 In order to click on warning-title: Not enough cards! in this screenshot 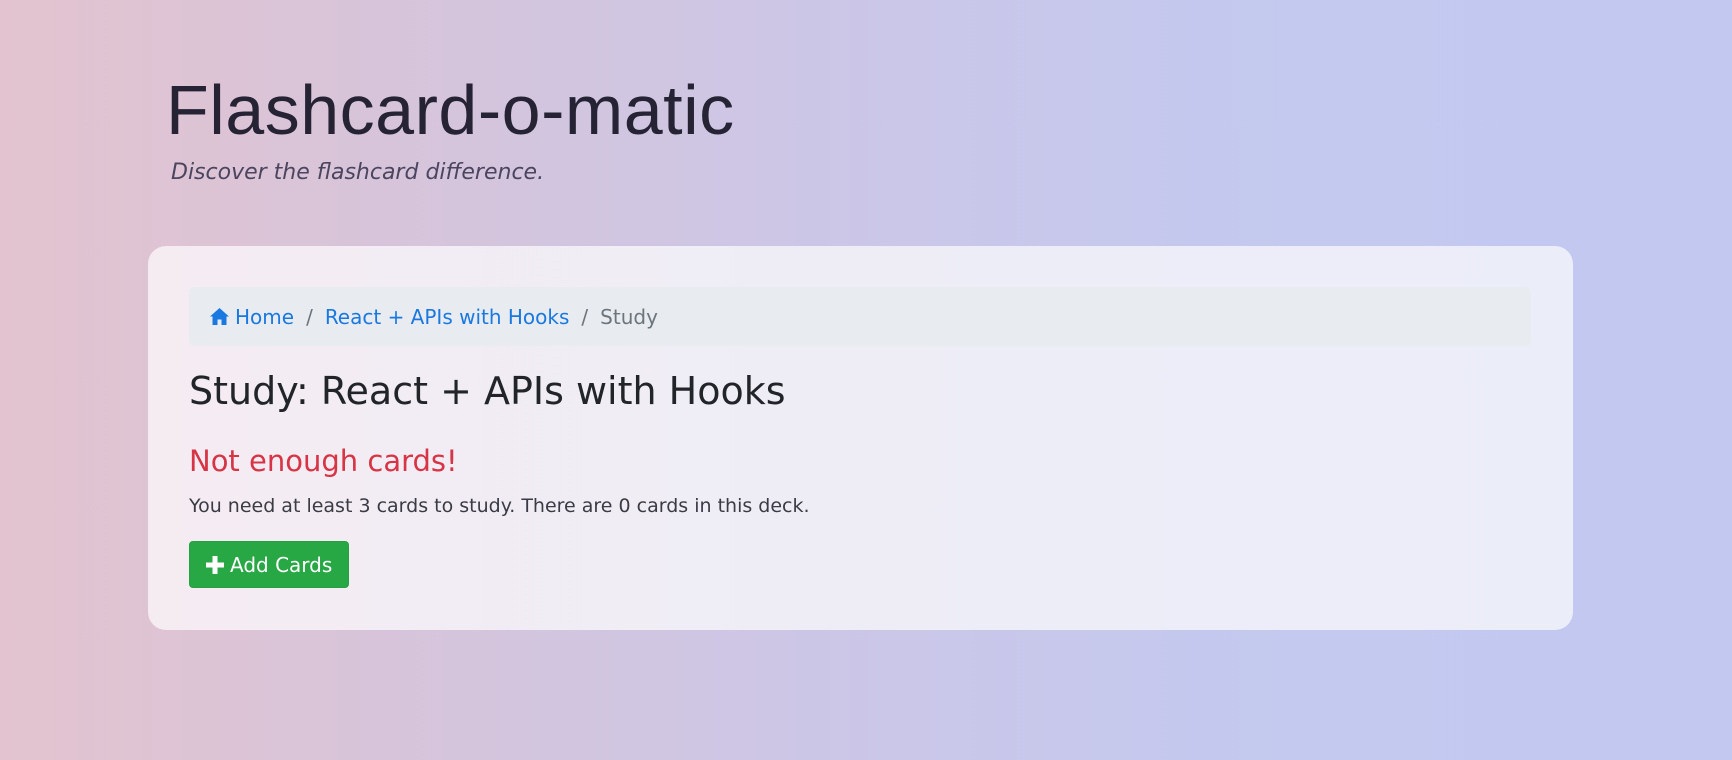, I will do `click(323, 461)`.